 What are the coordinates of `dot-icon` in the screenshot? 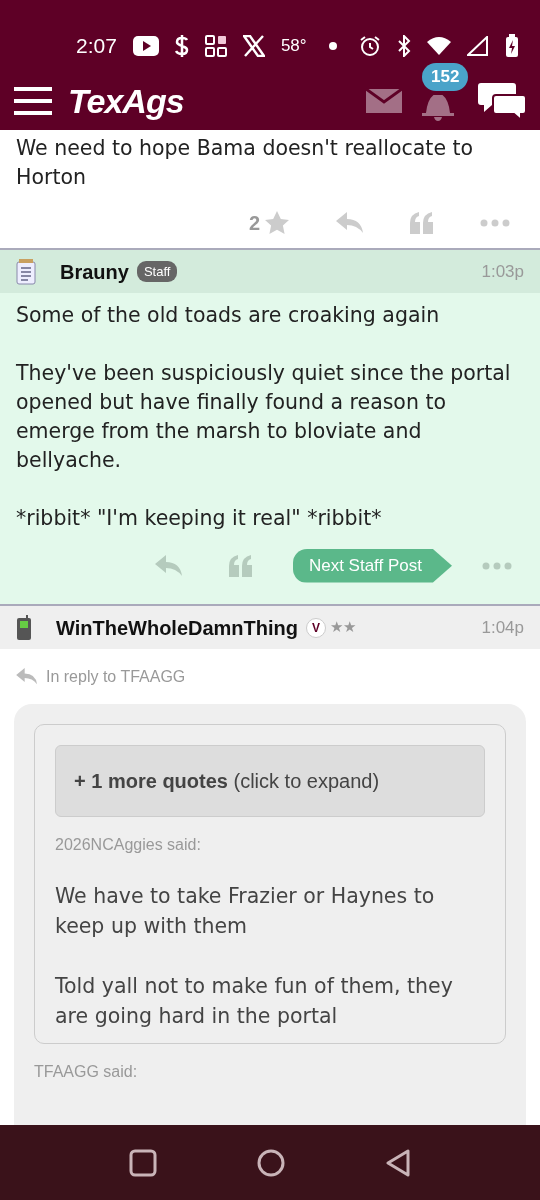 It's located at (332, 46).